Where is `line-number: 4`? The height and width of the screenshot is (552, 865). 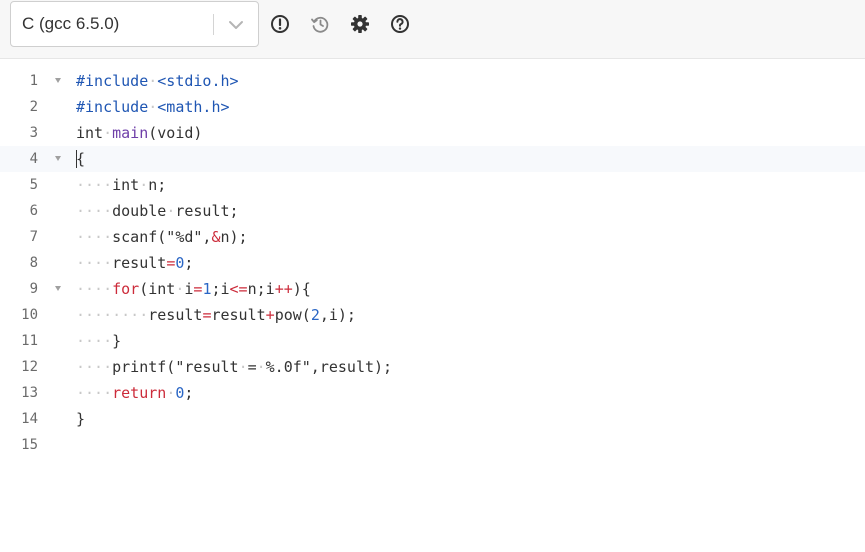
line-number: 4 is located at coordinates (33, 159).